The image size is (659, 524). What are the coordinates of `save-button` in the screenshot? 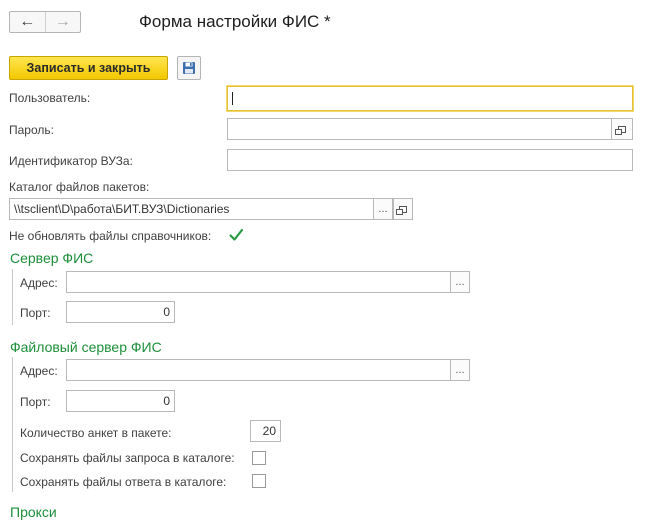 It's located at (189, 68).